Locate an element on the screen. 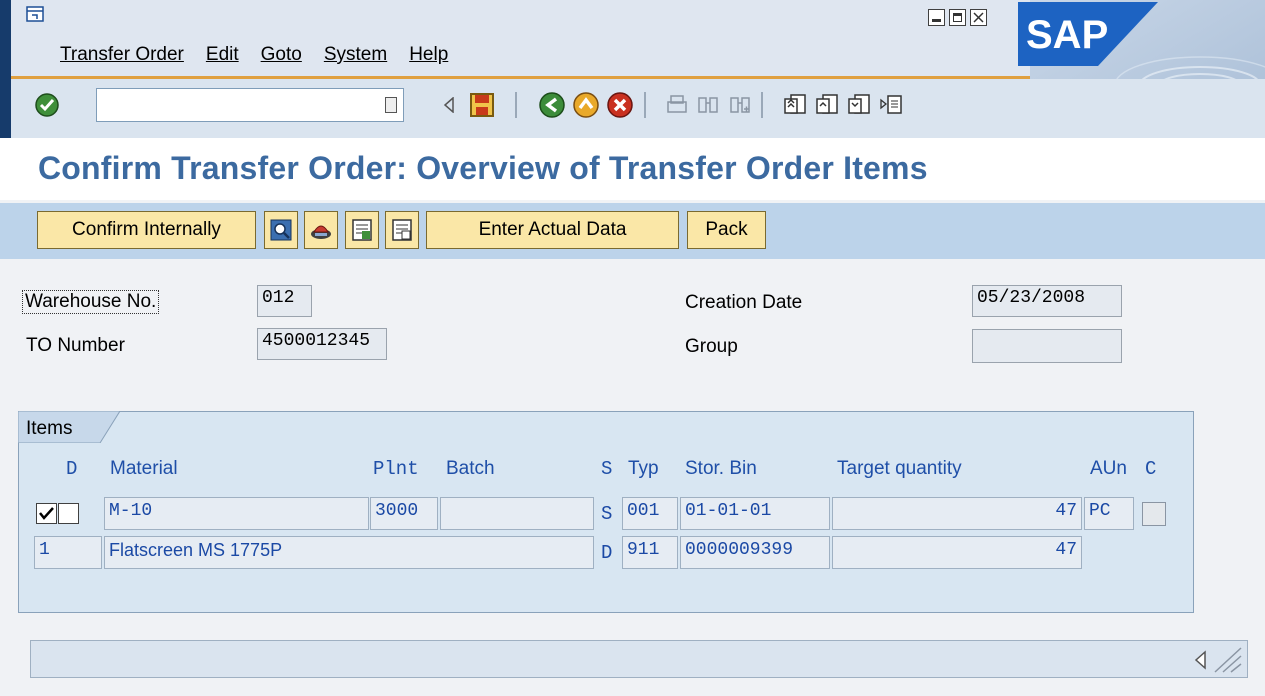 This screenshot has width=1265, height=696. column-header-aun: AUn is located at coordinates (1108, 469).